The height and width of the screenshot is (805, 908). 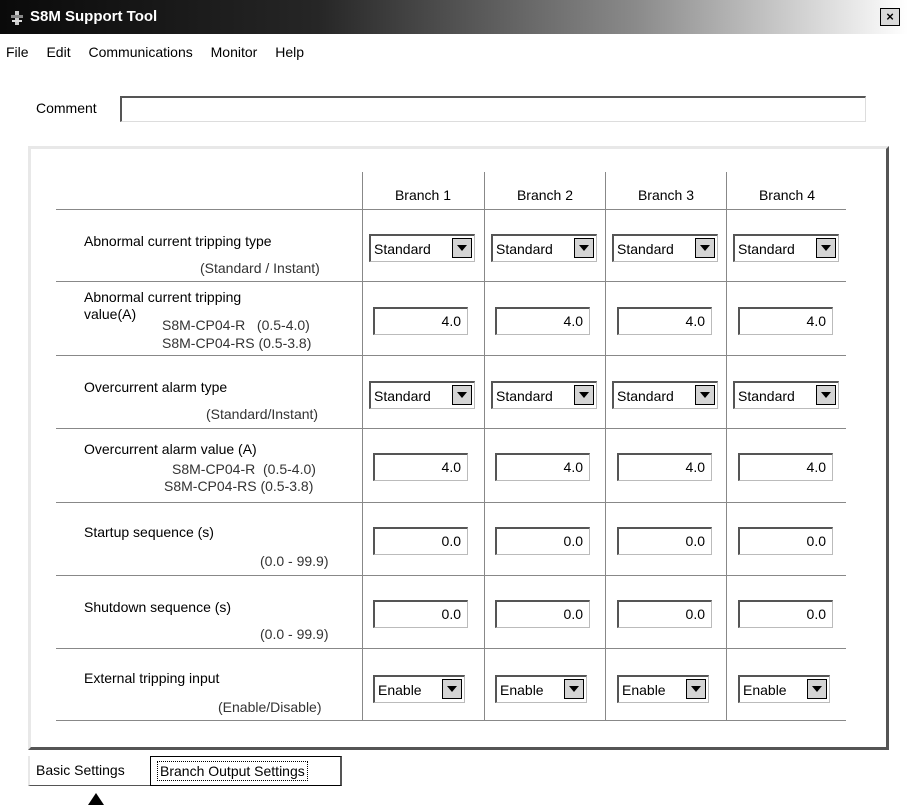 What do you see at coordinates (58, 52) in the screenshot?
I see `menu-edit: Edit` at bounding box center [58, 52].